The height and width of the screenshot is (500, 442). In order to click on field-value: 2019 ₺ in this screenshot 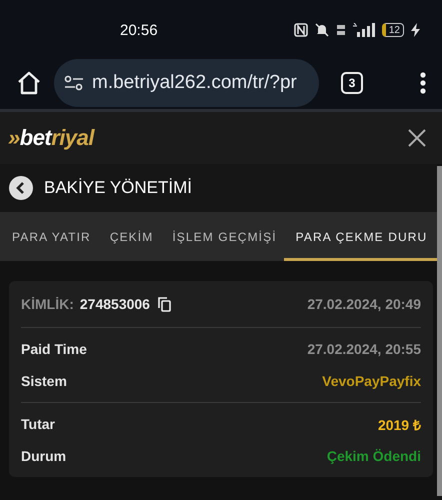, I will do `click(399, 425)`.